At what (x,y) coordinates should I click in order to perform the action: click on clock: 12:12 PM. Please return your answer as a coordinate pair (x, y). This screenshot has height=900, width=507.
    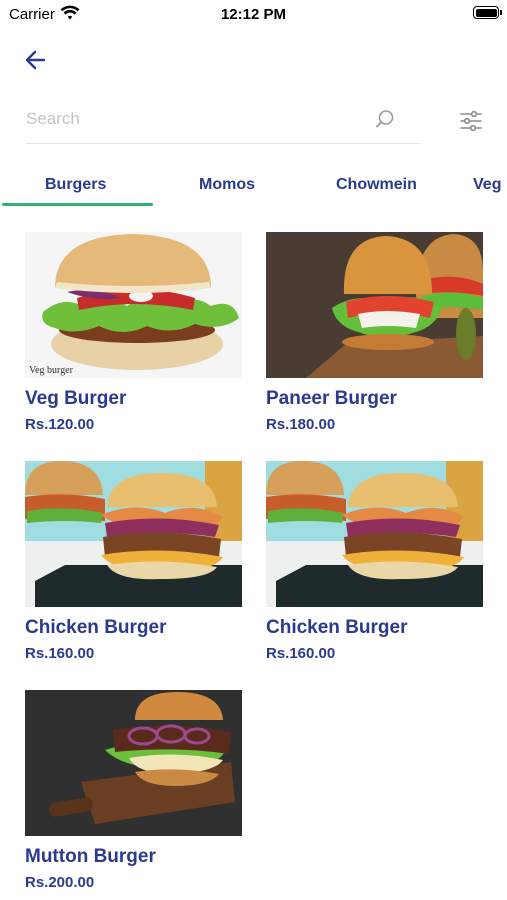
    Looking at the image, I should click on (253, 14).